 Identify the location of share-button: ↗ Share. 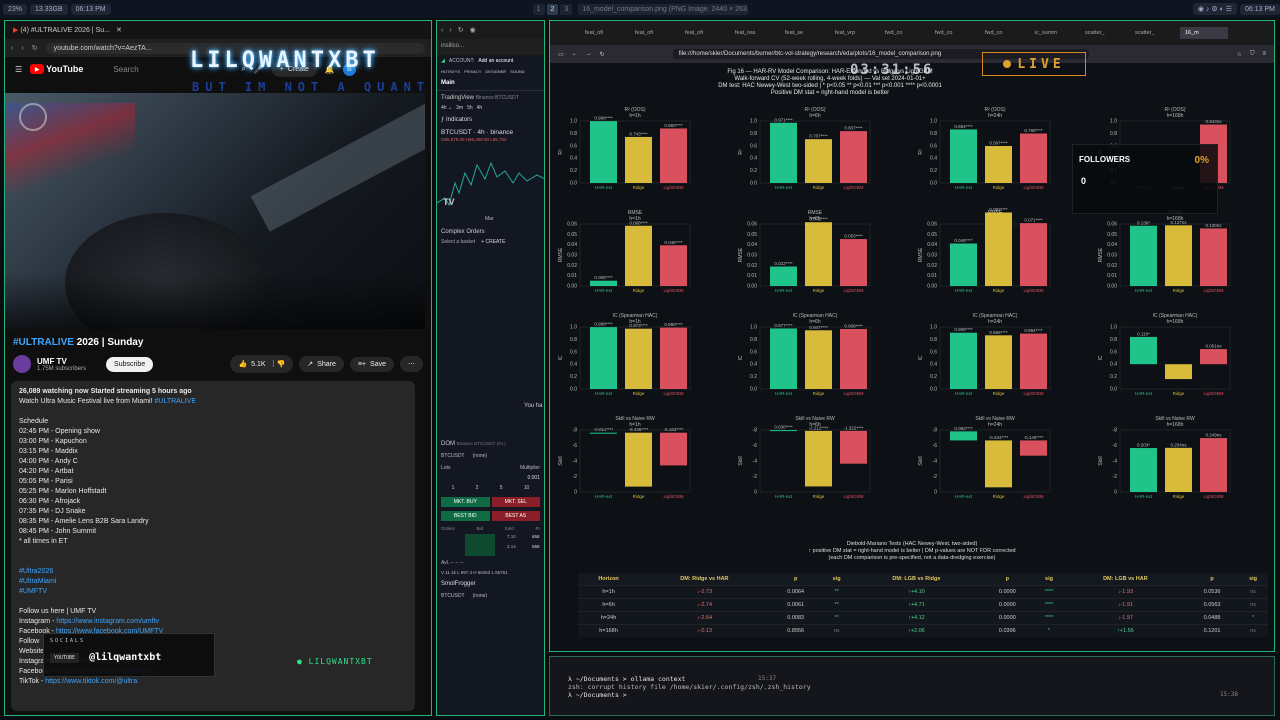
(321, 364).